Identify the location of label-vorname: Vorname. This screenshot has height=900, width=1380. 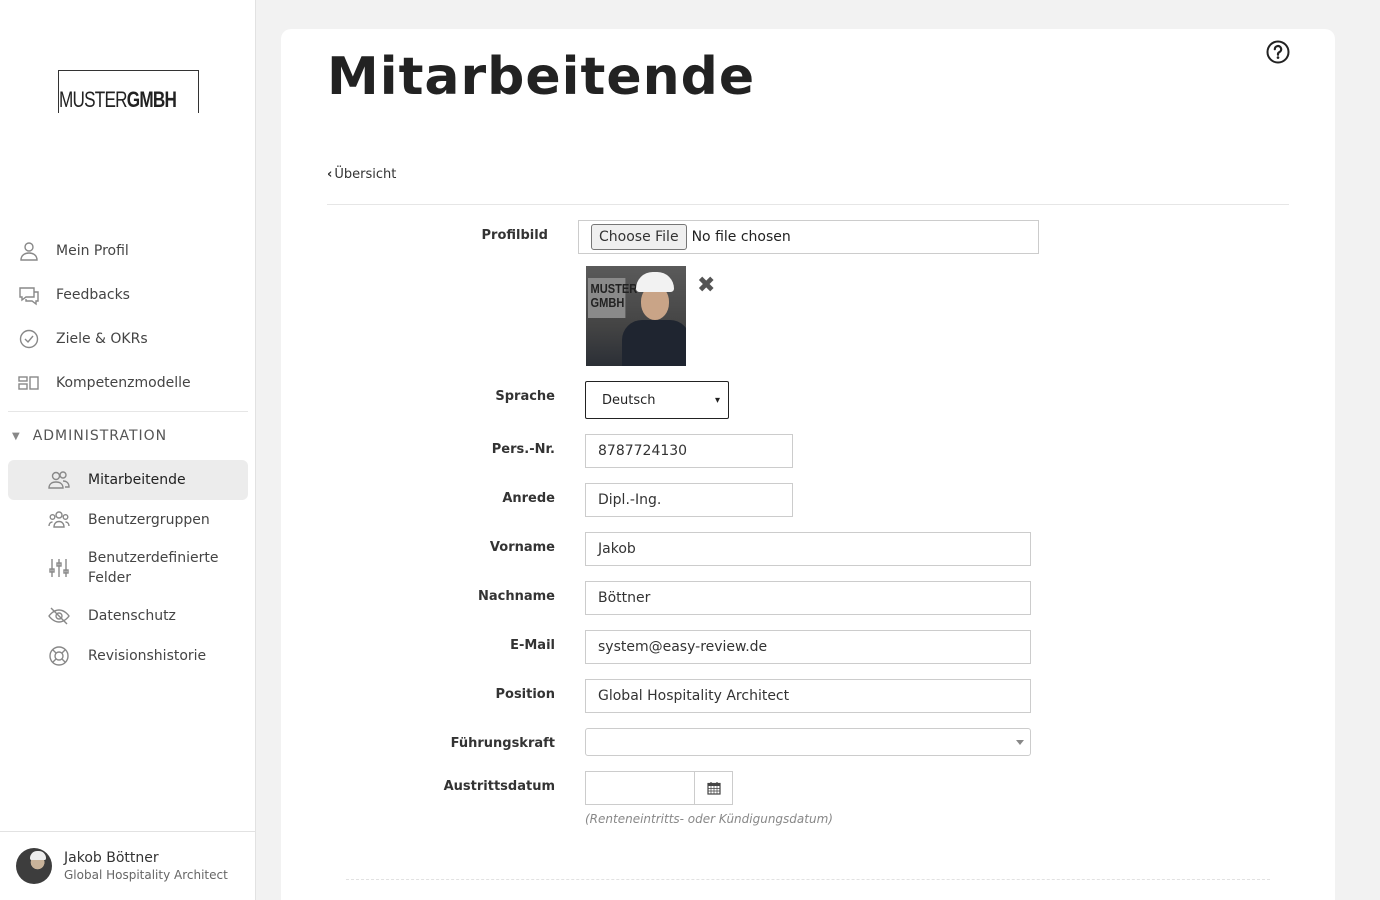
(522, 547).